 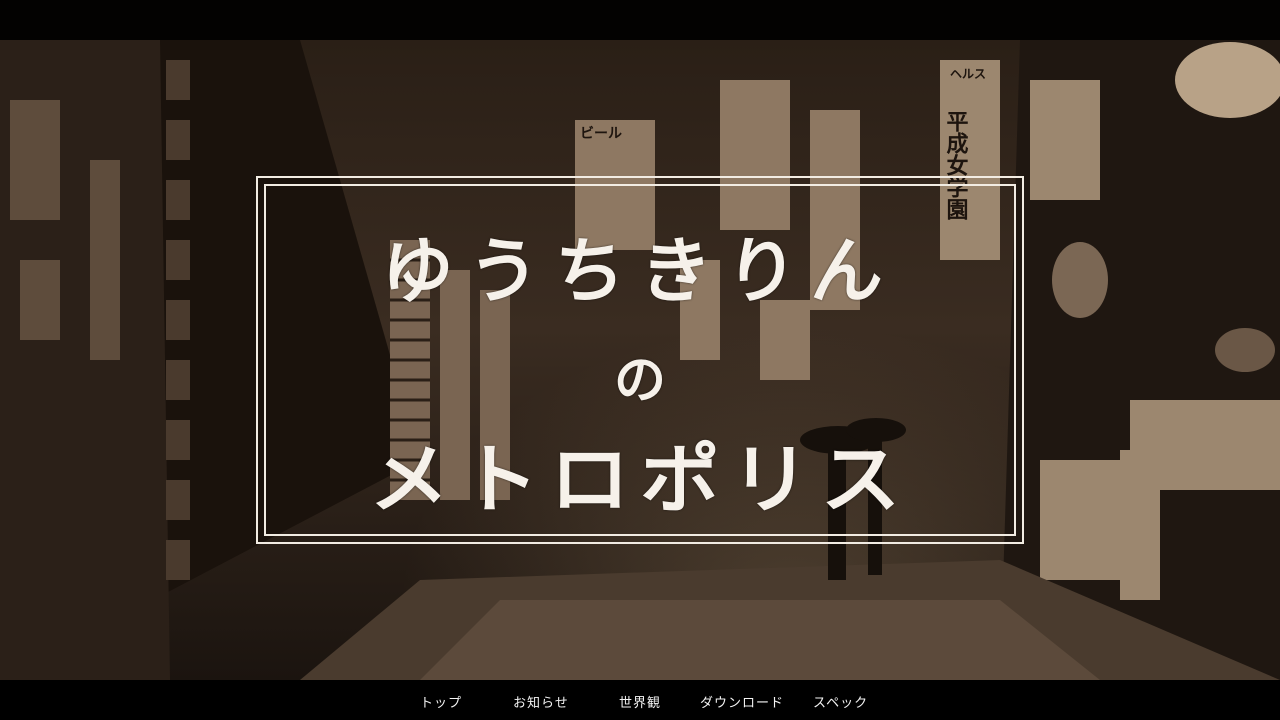 I want to click on nav-top-link: トップ, so click(x=441, y=701).